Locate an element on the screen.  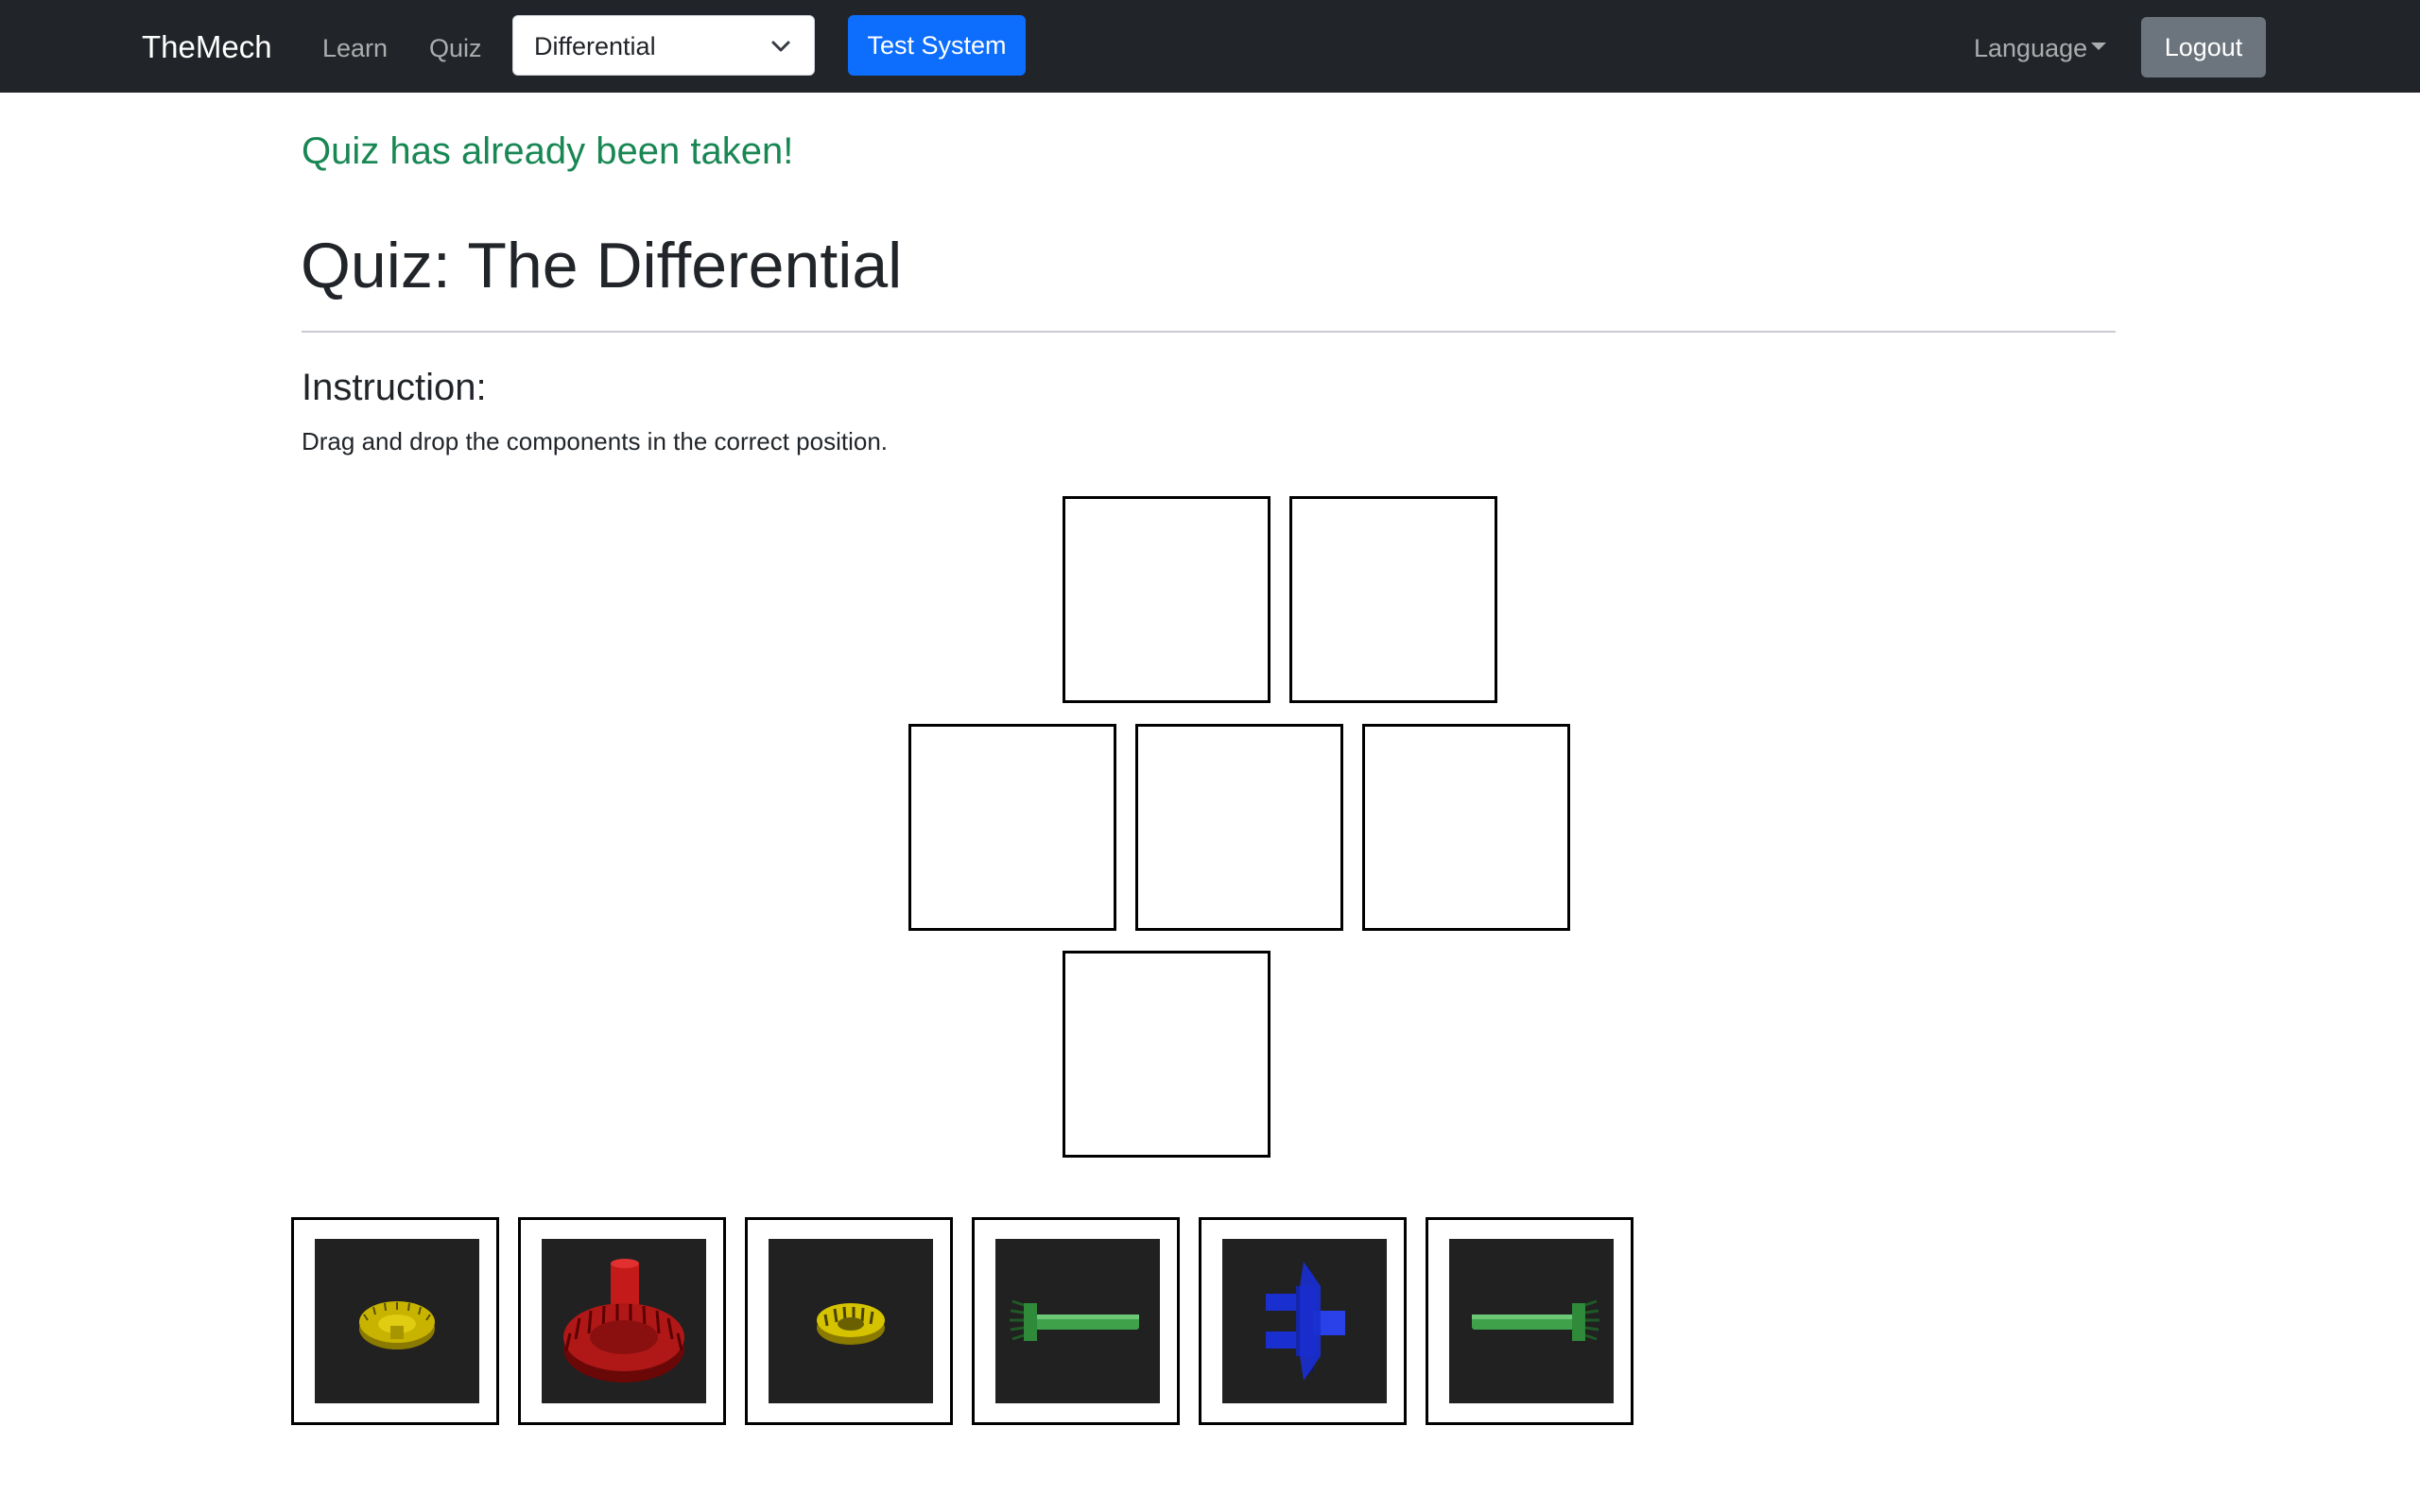
brand-logo: TheMech is located at coordinates (207, 47).